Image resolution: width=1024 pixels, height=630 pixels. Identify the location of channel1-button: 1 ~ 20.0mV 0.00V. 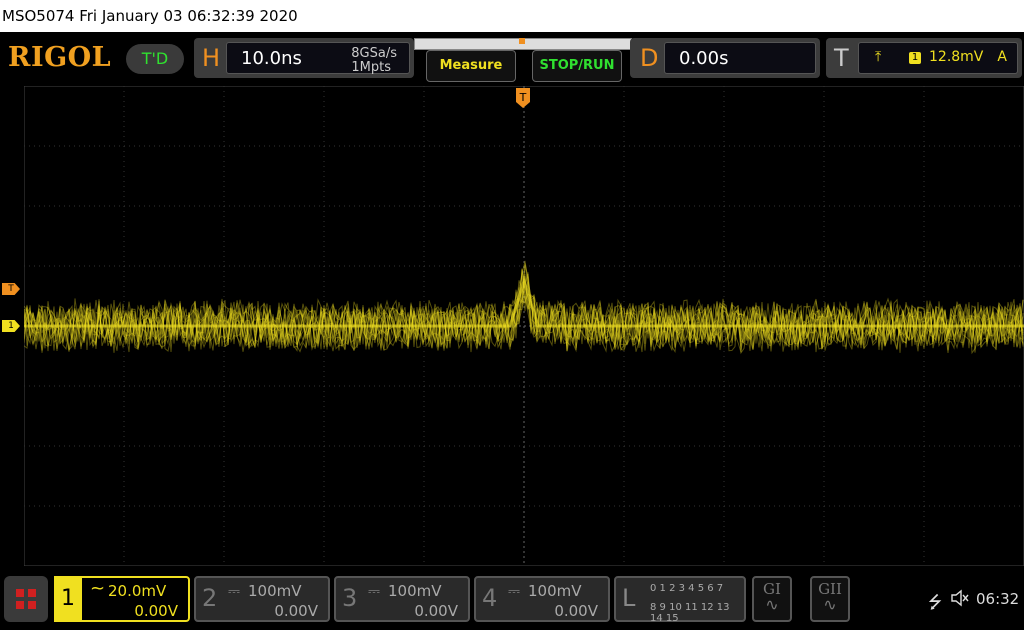
(122, 599).